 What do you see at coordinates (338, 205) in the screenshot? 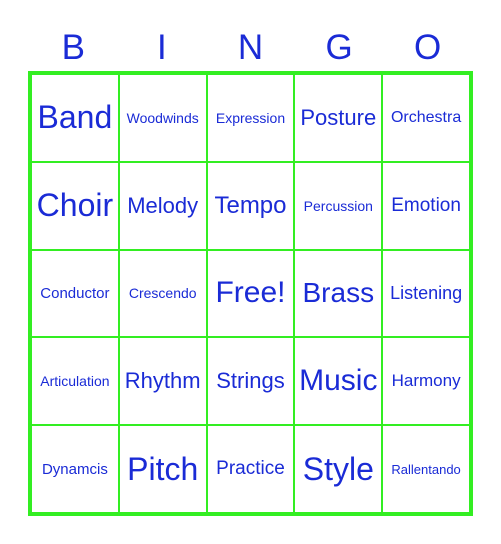
I see `bingo-cell: Percussion` at bounding box center [338, 205].